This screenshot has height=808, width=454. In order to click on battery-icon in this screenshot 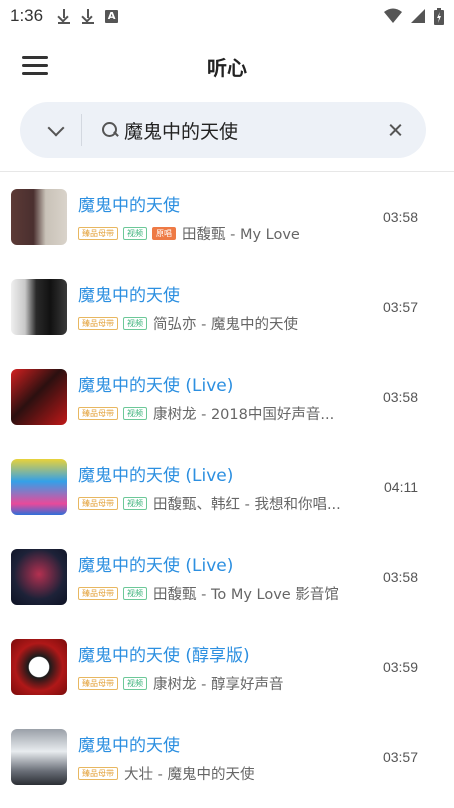, I will do `click(439, 16)`.